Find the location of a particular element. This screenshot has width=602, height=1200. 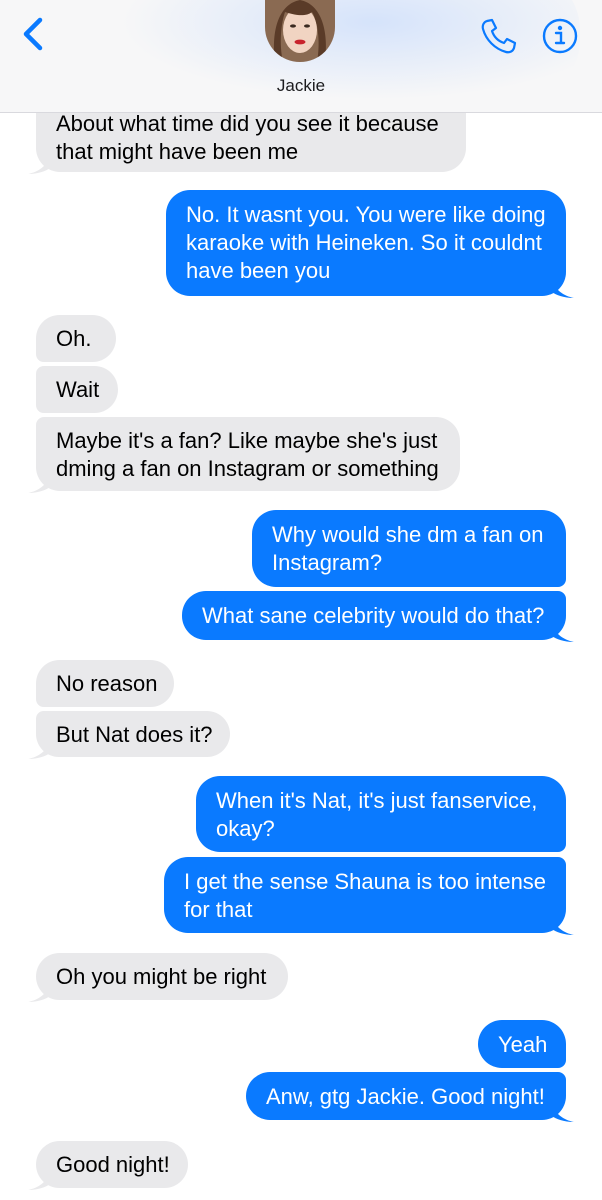

message-bubble-incoming: Good night! is located at coordinates (108, 1165).